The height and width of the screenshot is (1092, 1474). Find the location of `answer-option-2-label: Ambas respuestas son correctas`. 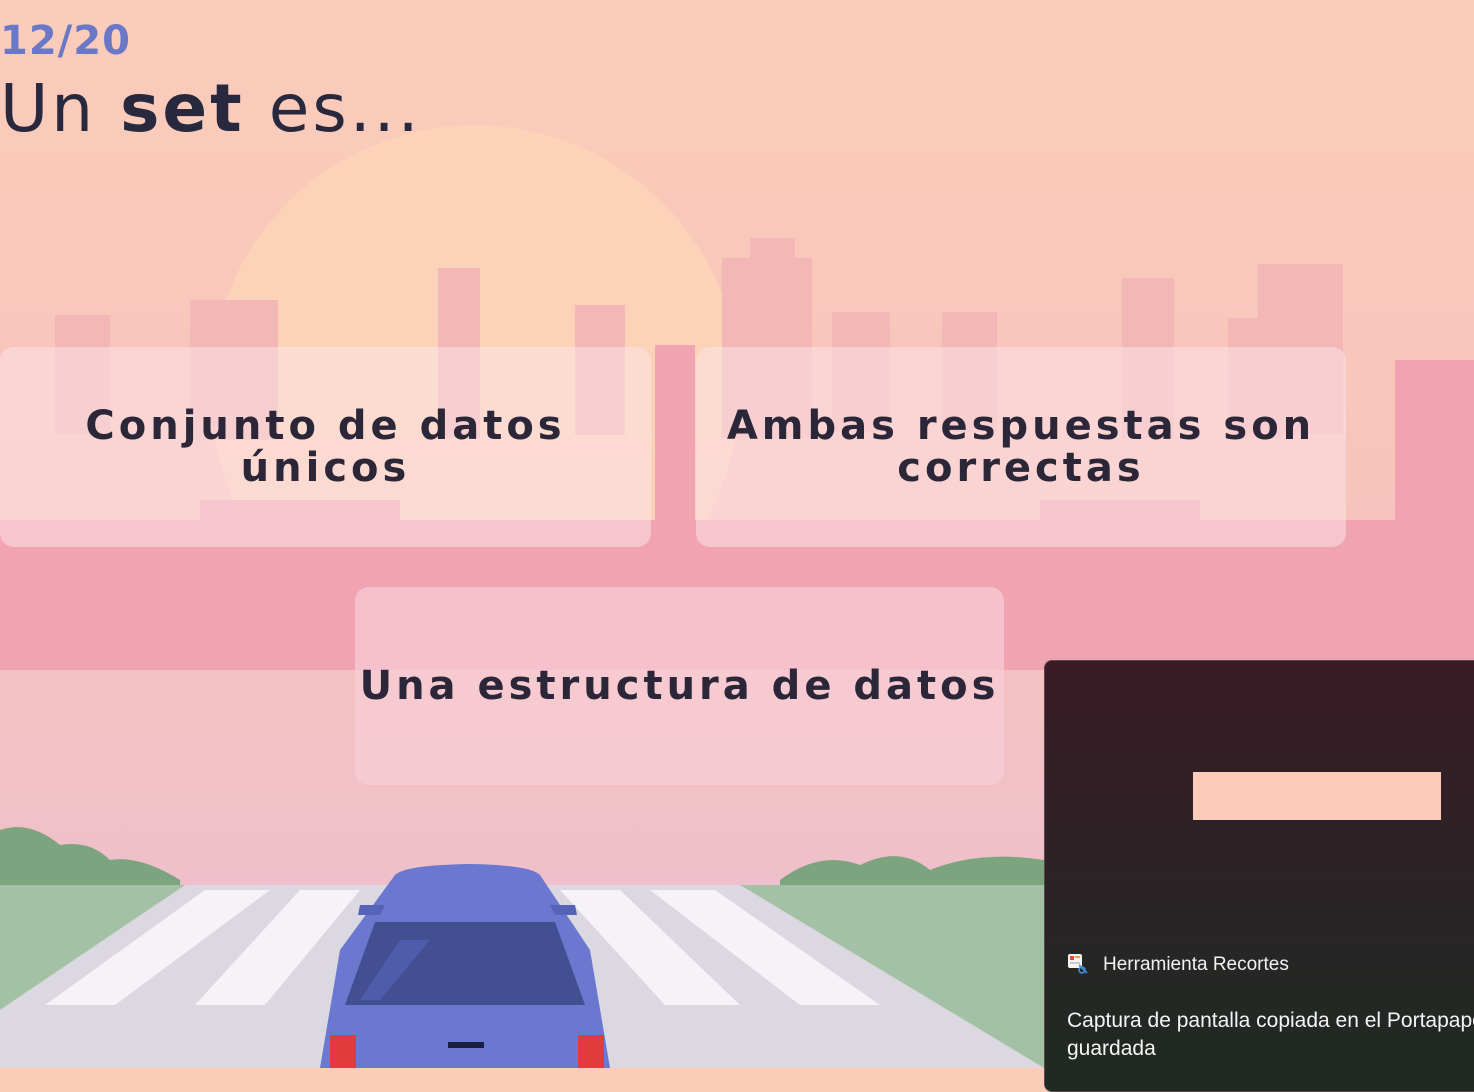

answer-option-2-label: Ambas respuestas son correctas is located at coordinates (1021, 447).